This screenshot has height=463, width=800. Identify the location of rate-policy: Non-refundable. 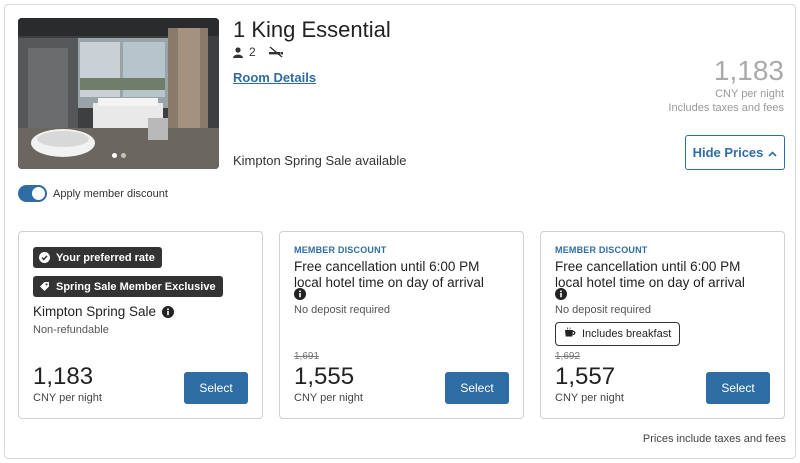
(71, 330).